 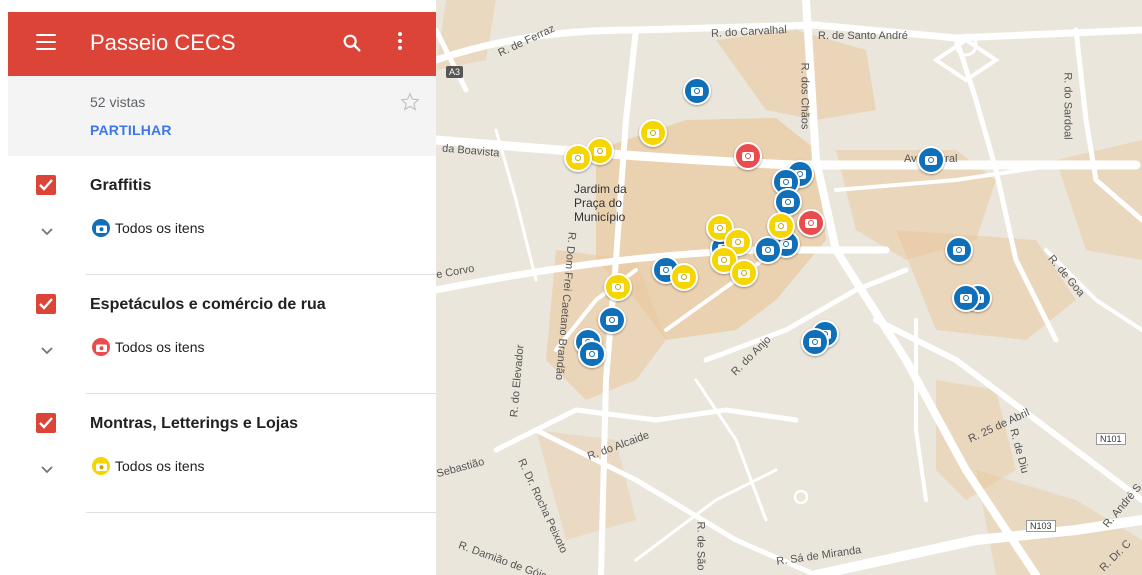 I want to click on star-icon, so click(x=410, y=102).